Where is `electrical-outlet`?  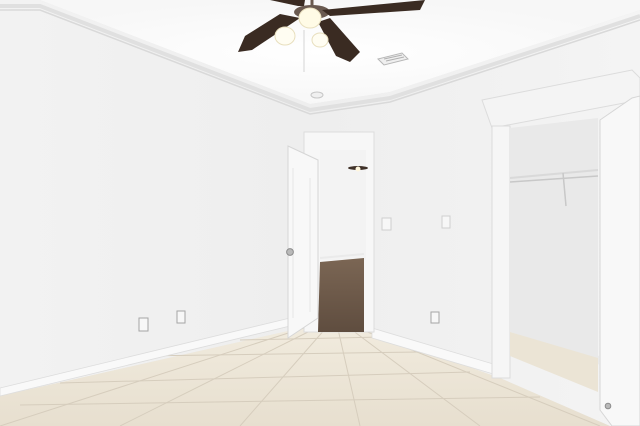 electrical-outlet is located at coordinates (143, 324).